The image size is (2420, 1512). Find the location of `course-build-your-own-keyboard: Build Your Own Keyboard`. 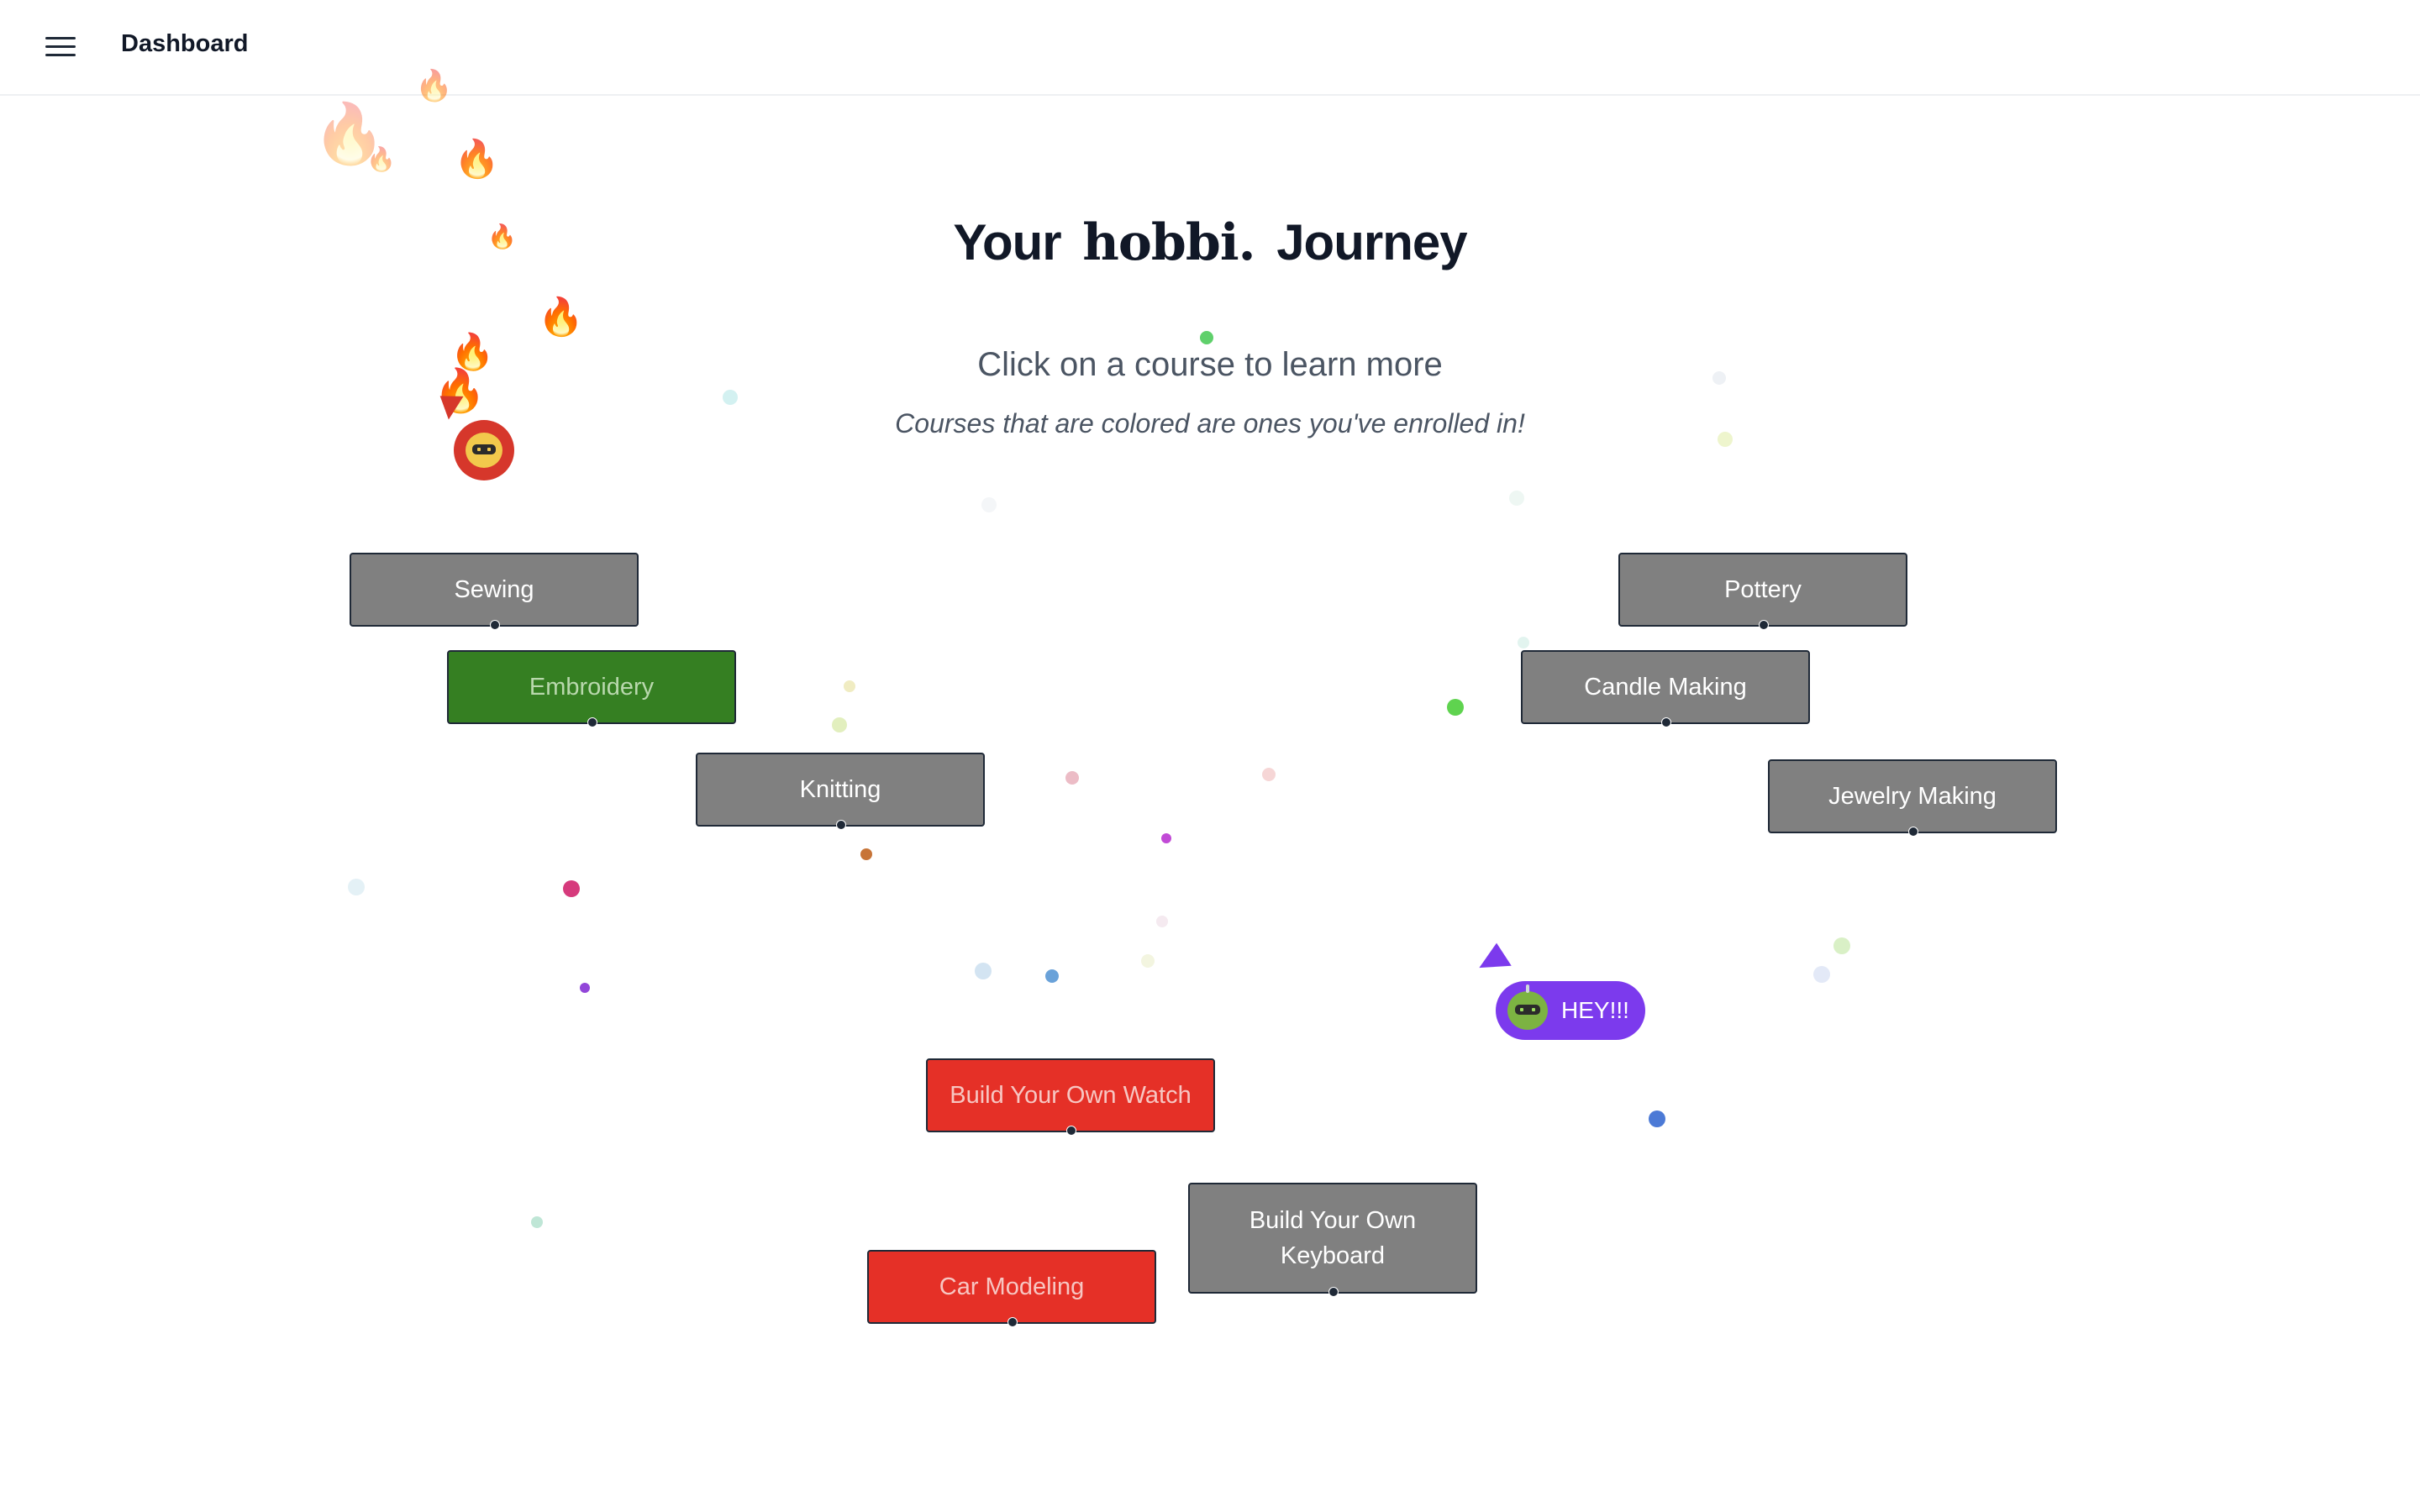

course-build-your-own-keyboard: Build Your Own Keyboard is located at coordinates (1332, 1240).